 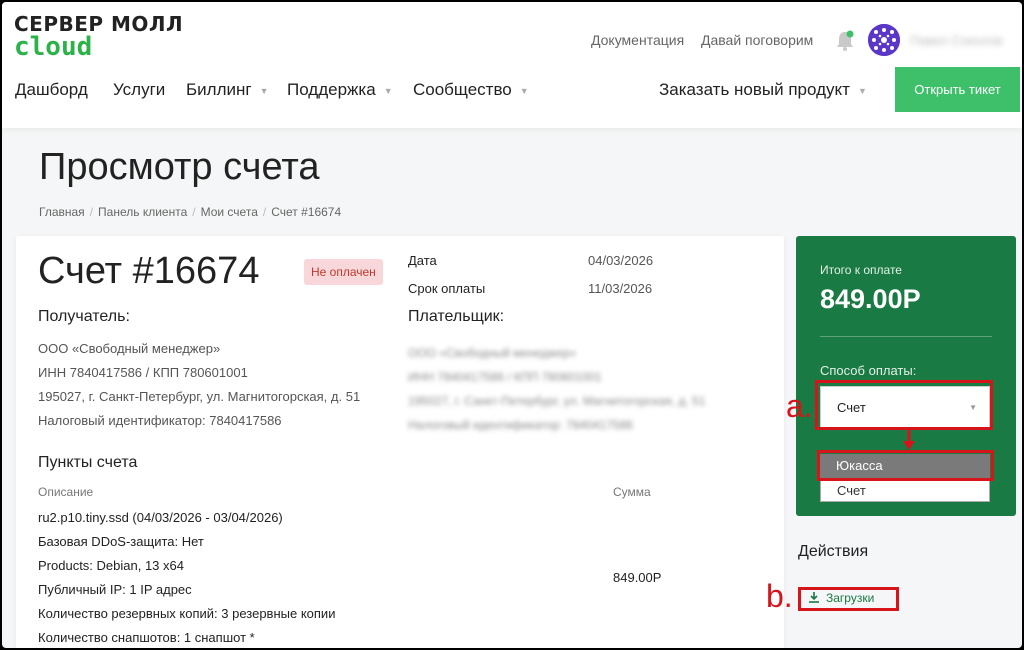 I want to click on open-ticket-button: Открыть тикет, so click(x=957, y=89).